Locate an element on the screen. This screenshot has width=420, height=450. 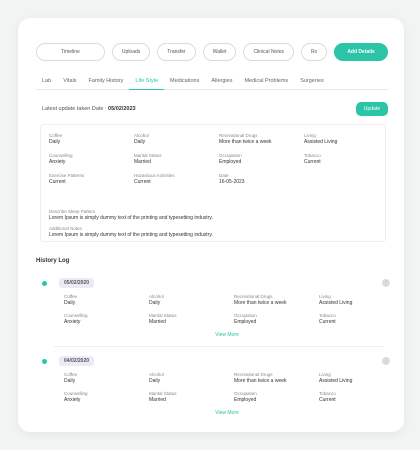
latest-update-date: 05/02/2023 is located at coordinates (122, 109).